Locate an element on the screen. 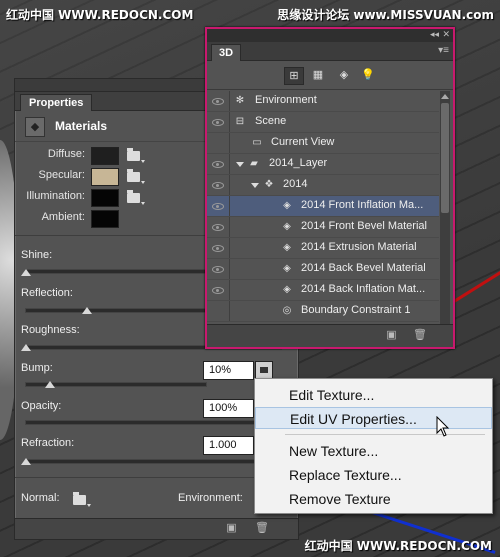  watermark-top-left: 红动中国 WWW.REDOCN.COM is located at coordinates (100, 15).